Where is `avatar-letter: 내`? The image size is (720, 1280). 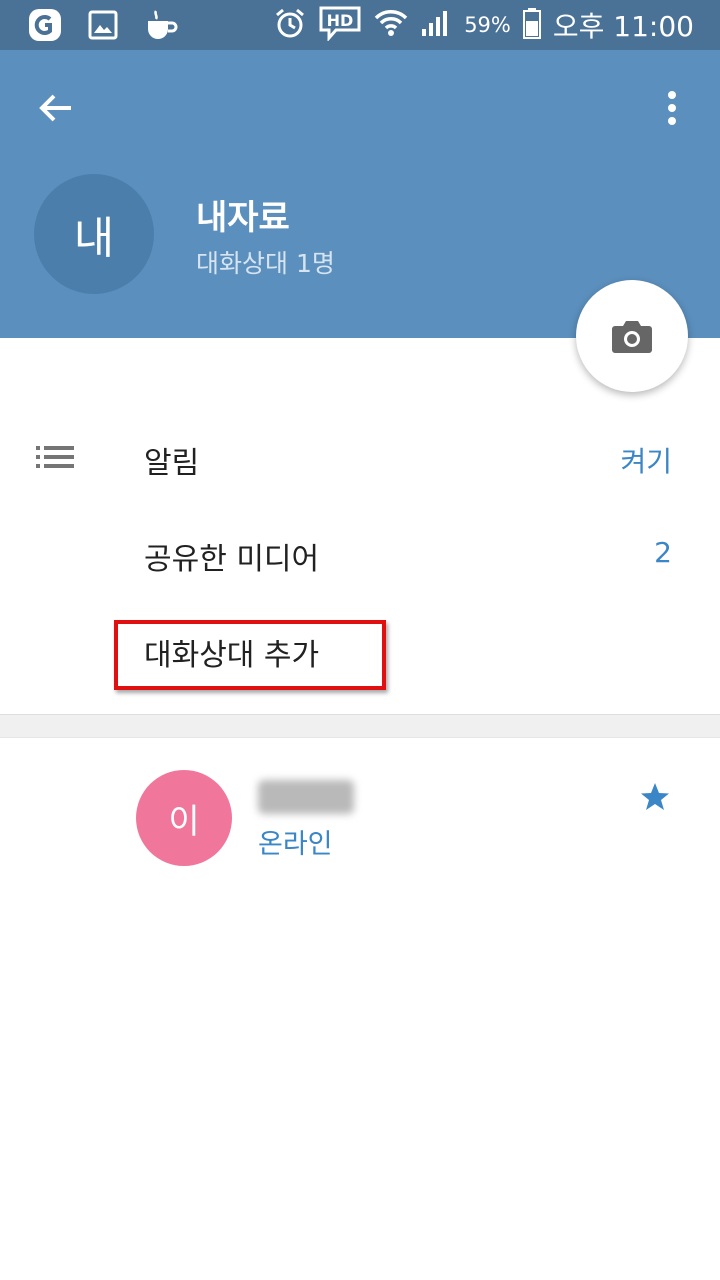
avatar-letter: 내 is located at coordinates (94, 238).